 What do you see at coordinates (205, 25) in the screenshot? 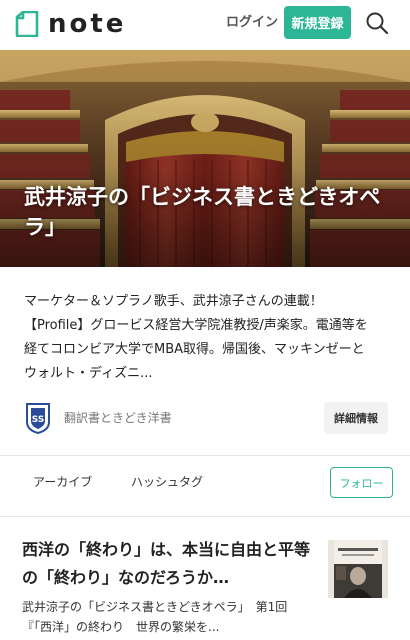
I see `top-header: note ログイン 新規登録` at bounding box center [205, 25].